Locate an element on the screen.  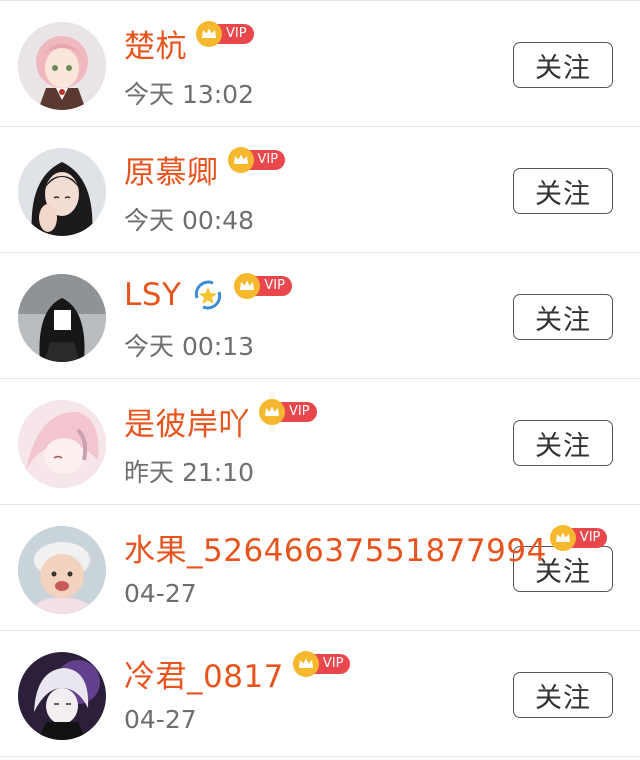
username: 原慕卿 is located at coordinates (171, 169).